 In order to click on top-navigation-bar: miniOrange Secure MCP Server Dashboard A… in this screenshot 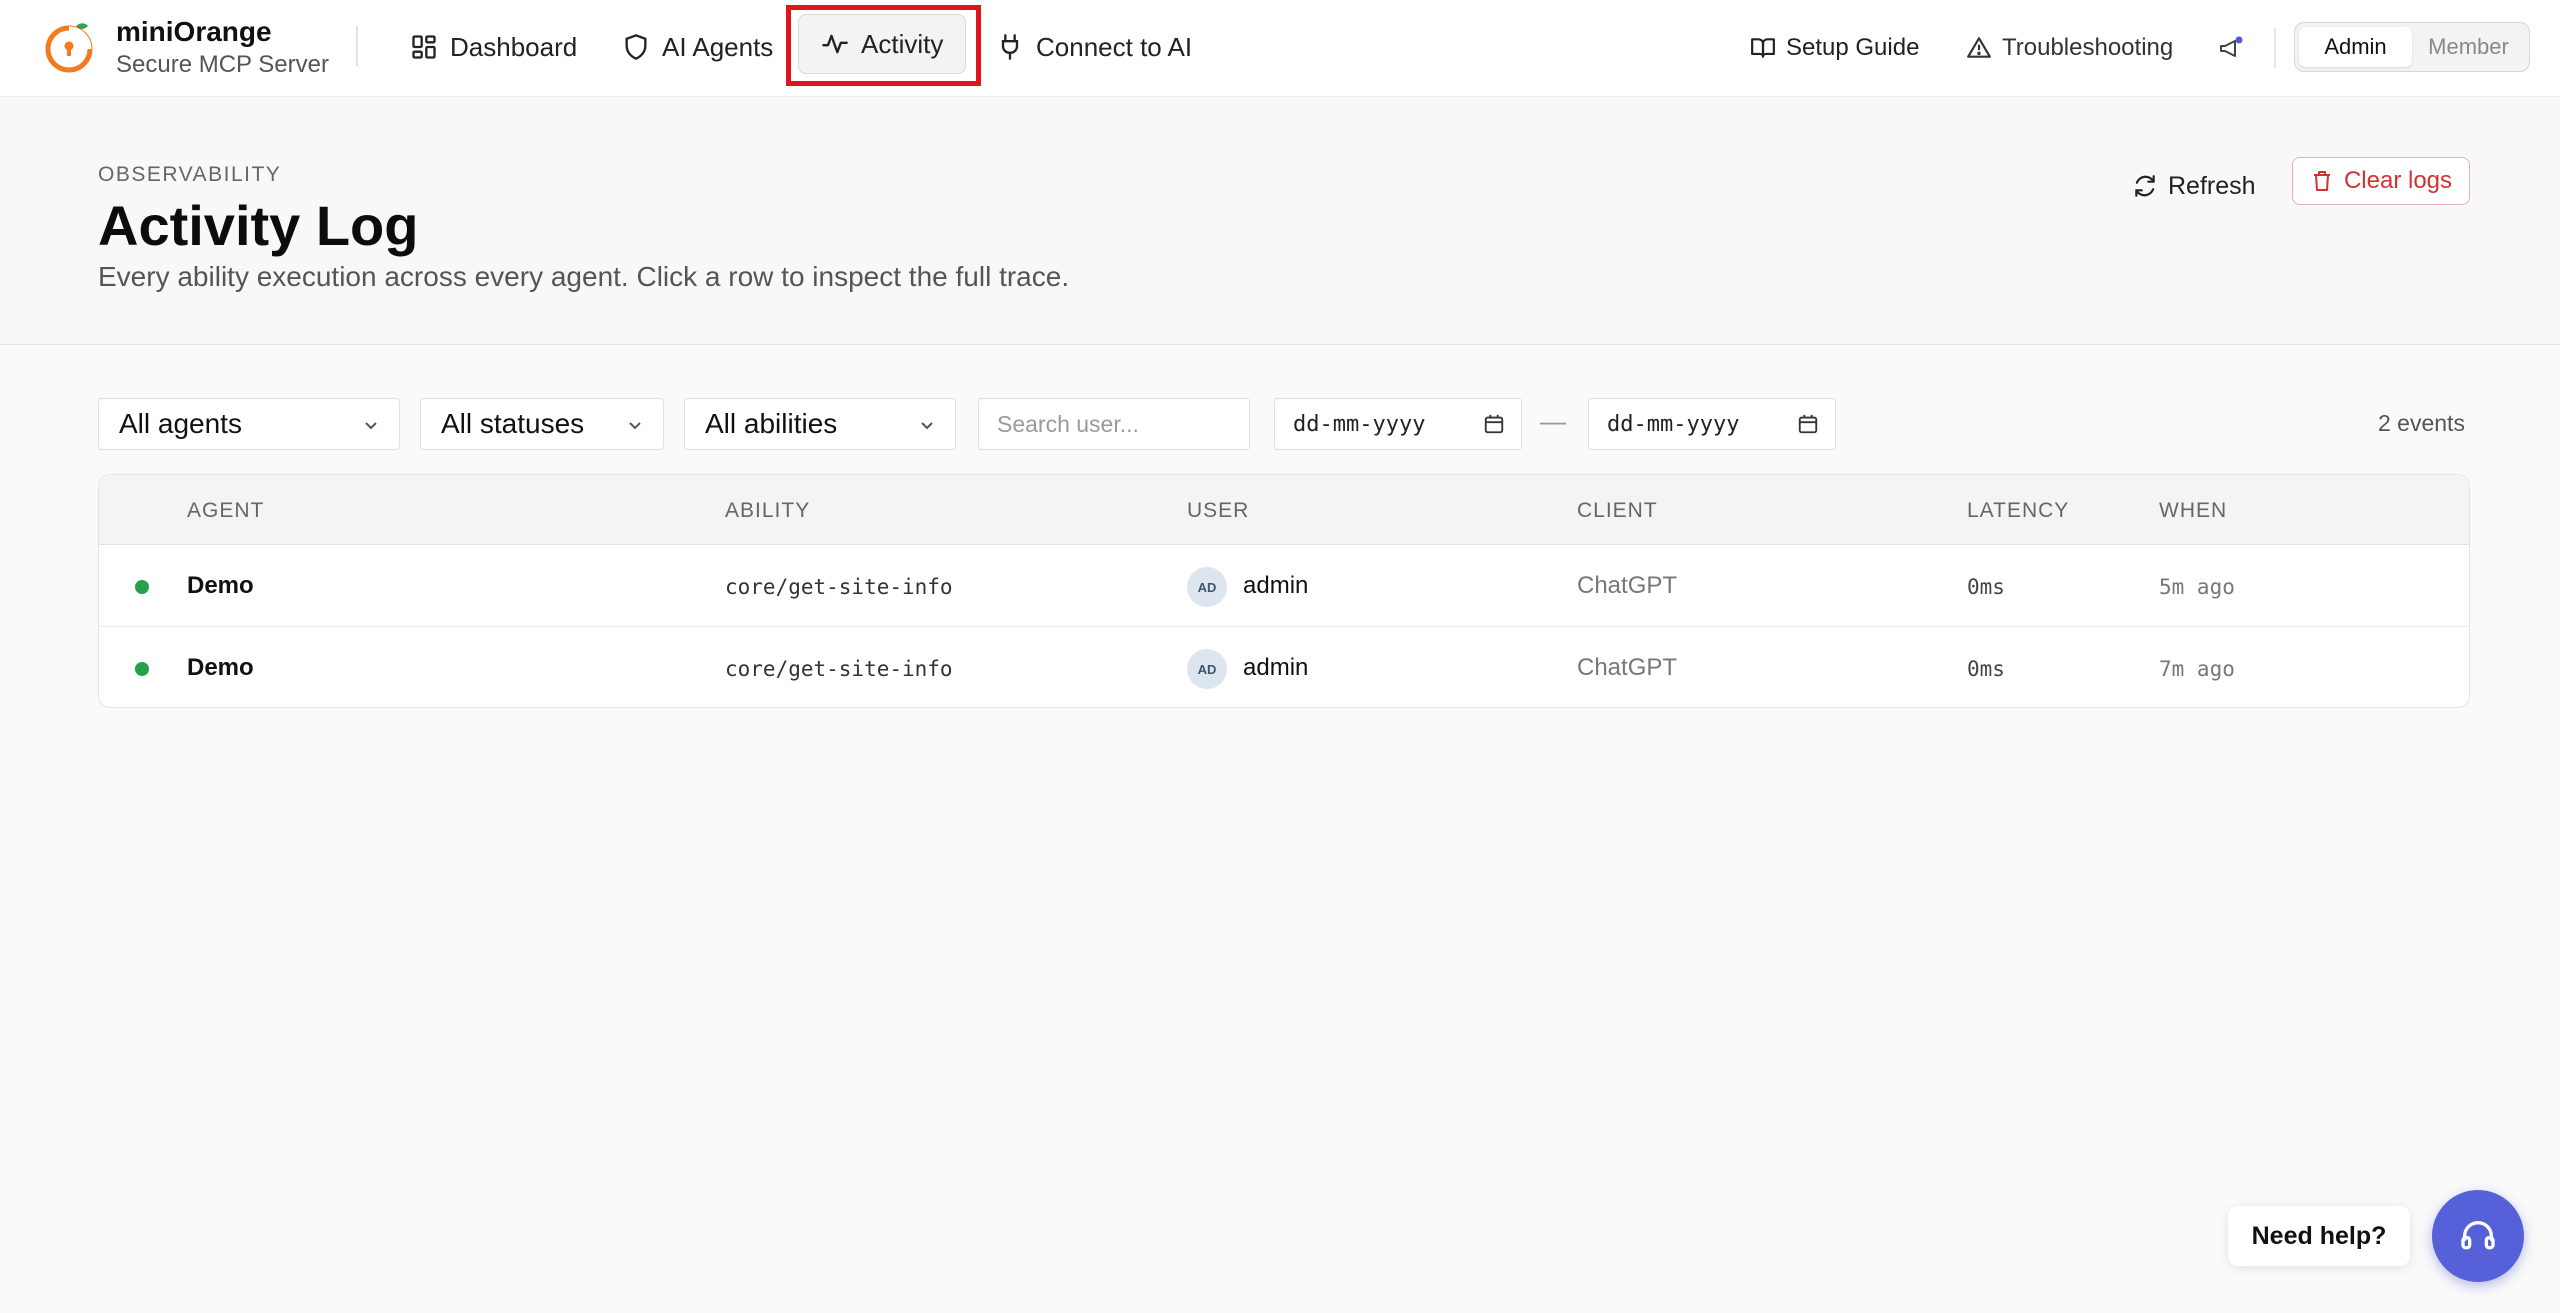, I will do `click(1280, 48)`.